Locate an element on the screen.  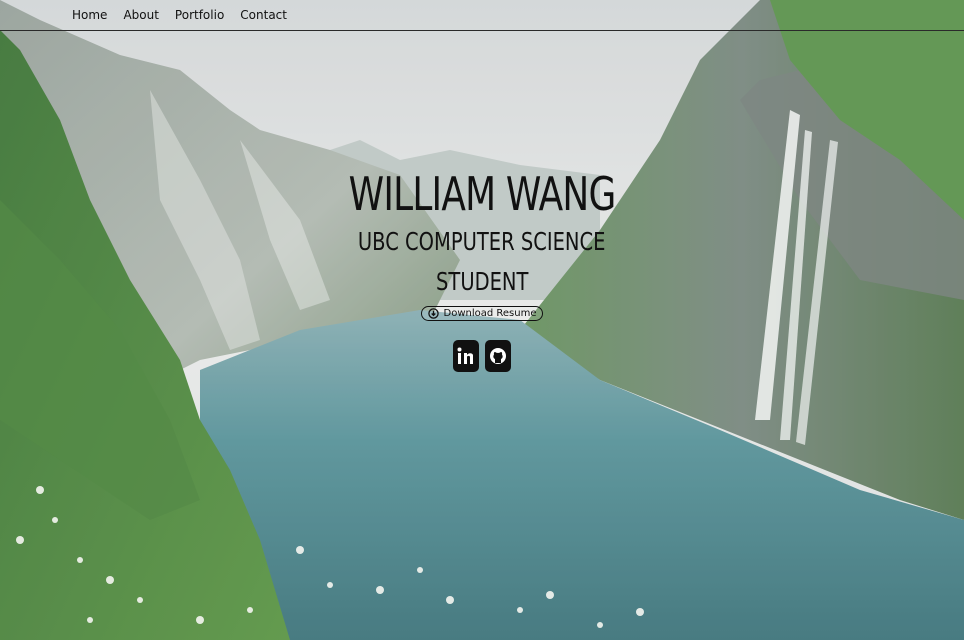
download-resume-label: Download Resume is located at coordinates (490, 313).